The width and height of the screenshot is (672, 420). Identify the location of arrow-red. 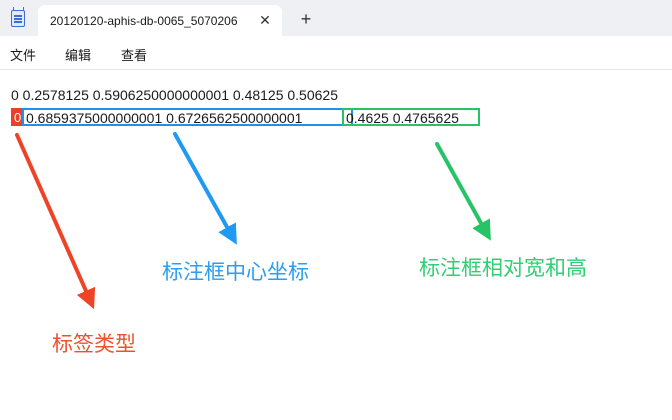
(55, 221).